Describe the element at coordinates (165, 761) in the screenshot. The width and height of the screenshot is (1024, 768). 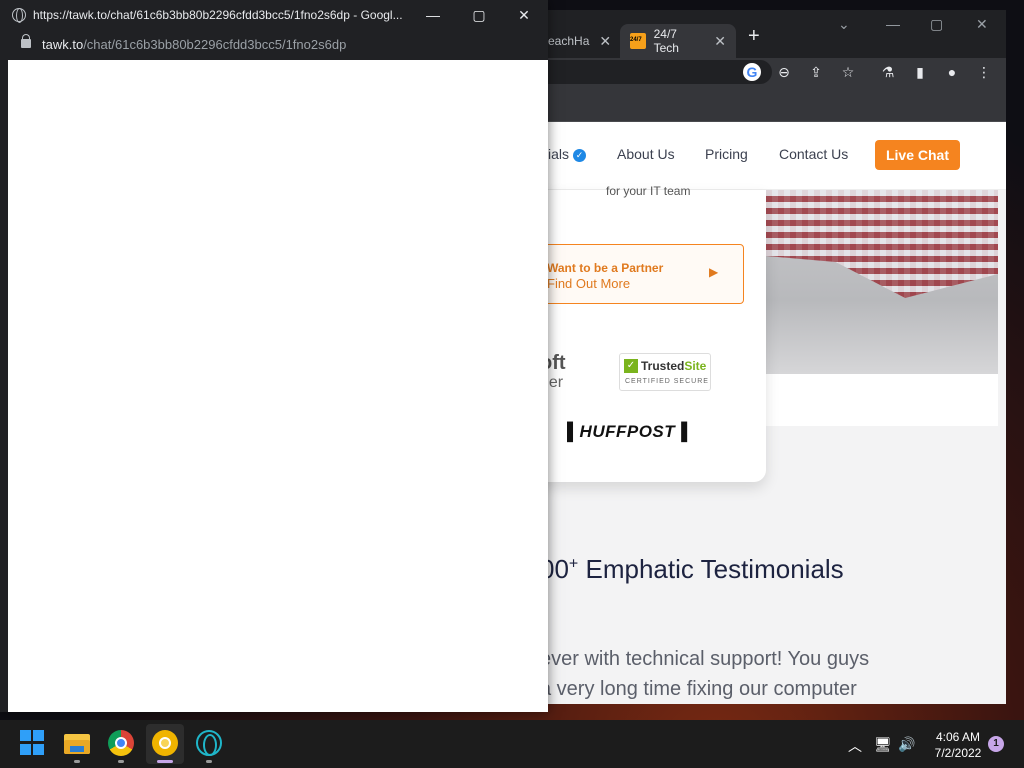
I see `active-indicator` at that location.